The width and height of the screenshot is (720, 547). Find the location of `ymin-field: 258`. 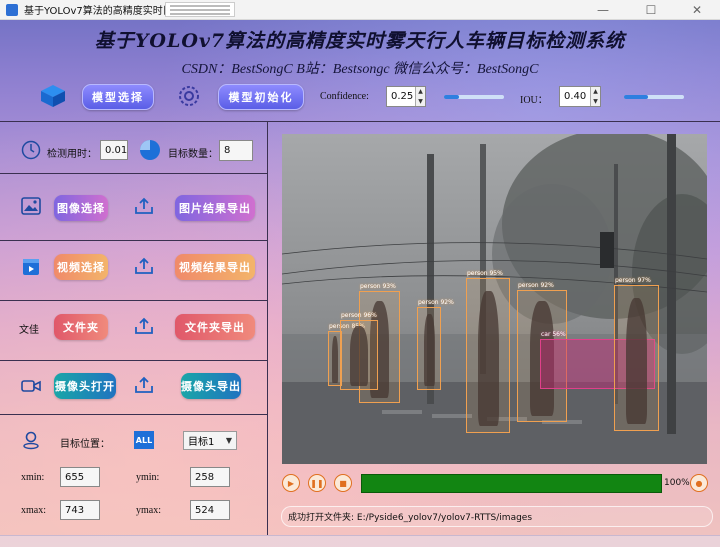

ymin-field: 258 is located at coordinates (210, 477).